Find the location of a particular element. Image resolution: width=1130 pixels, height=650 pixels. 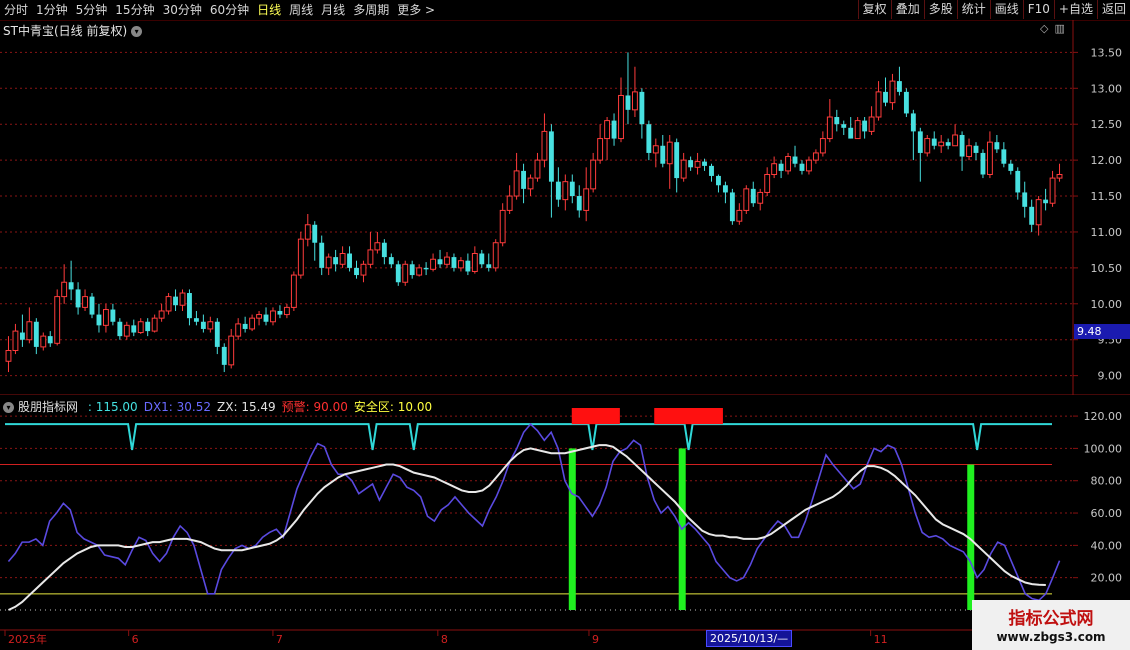

crosshair-date-tag: 2025/10/13/— is located at coordinates (749, 638).